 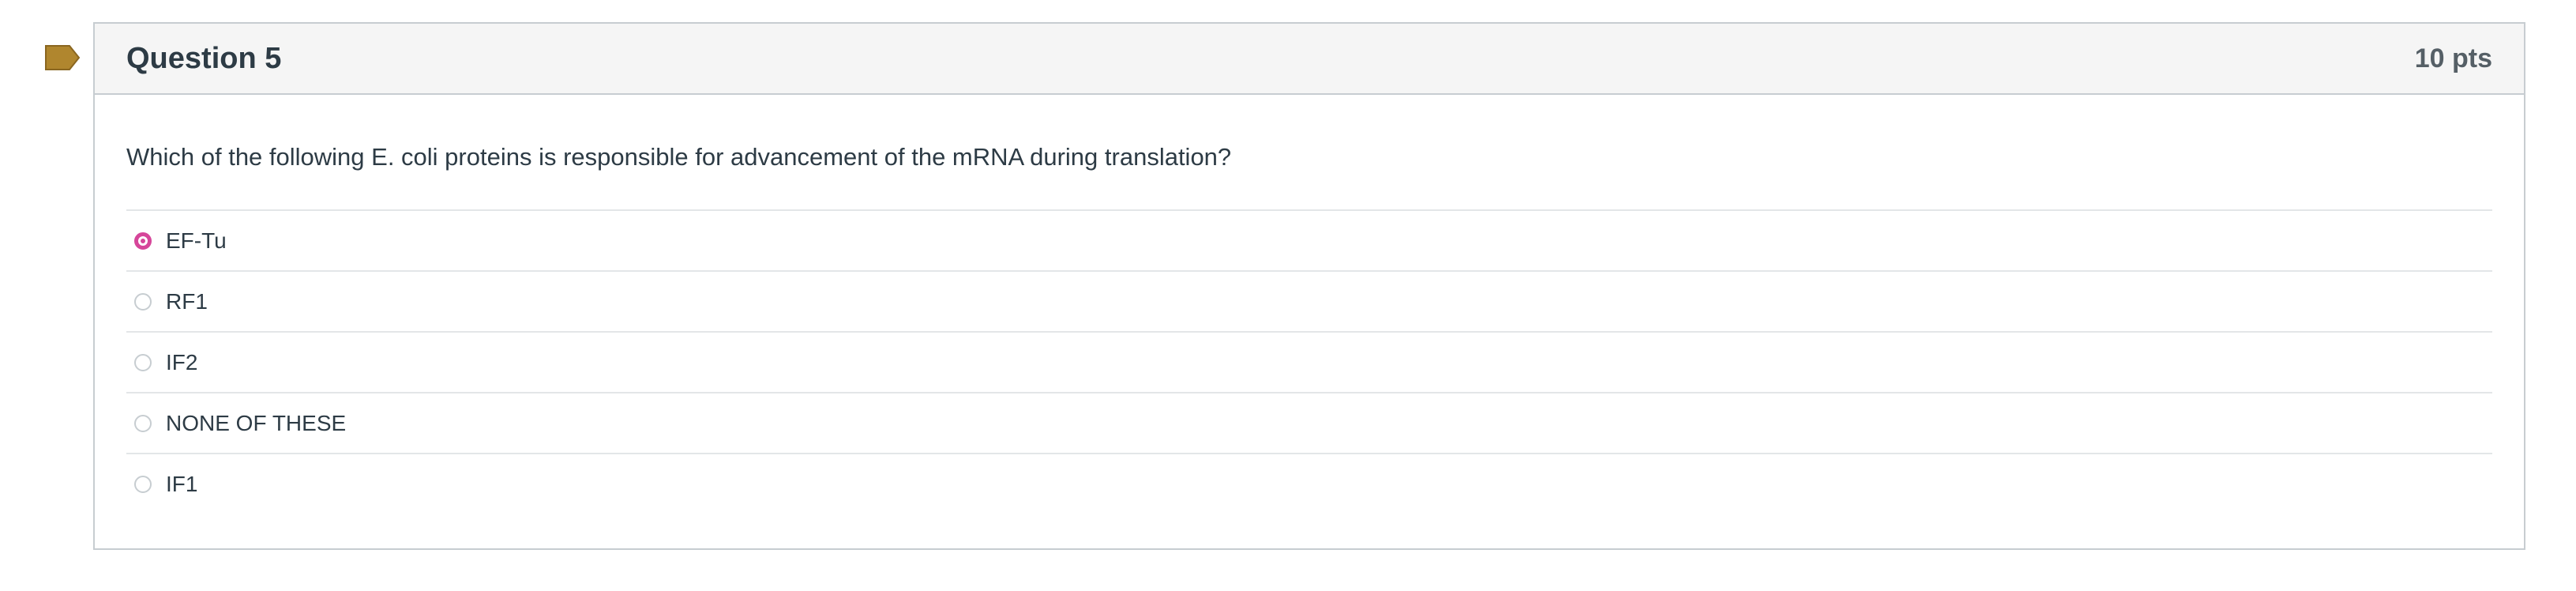 What do you see at coordinates (196, 241) in the screenshot?
I see `answer-label: EF-Tu` at bounding box center [196, 241].